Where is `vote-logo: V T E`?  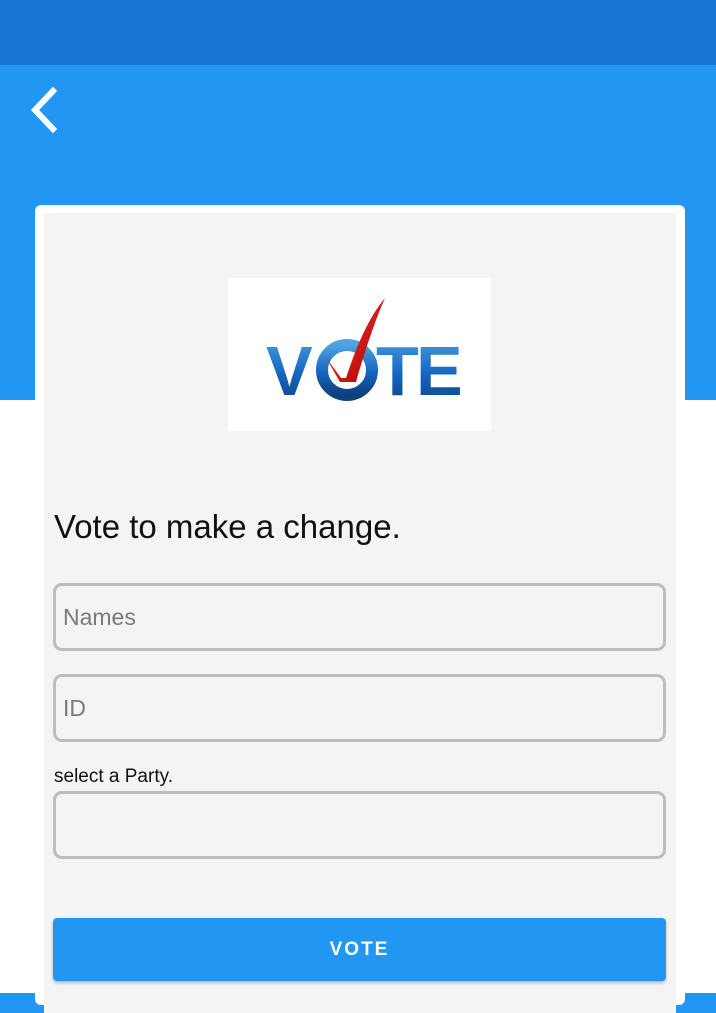
vote-logo: V T E is located at coordinates (359, 354).